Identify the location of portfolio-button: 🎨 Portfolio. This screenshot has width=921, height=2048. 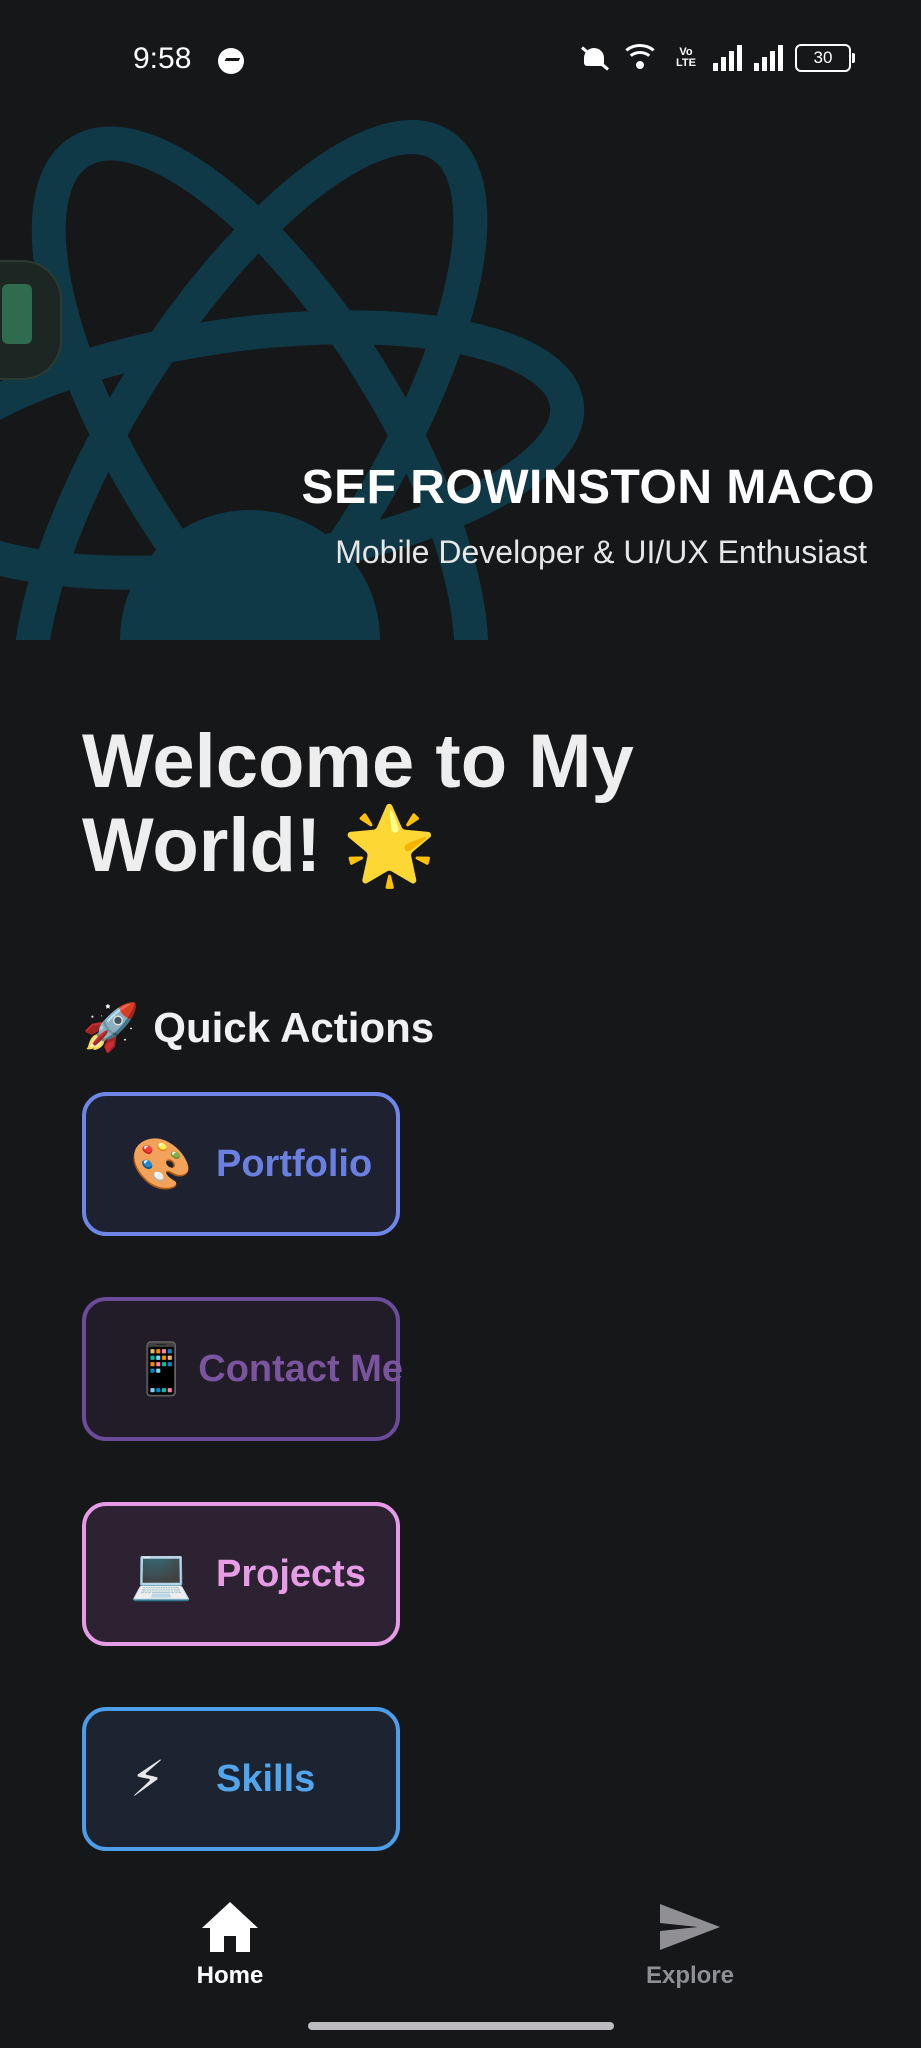
(241, 1164).